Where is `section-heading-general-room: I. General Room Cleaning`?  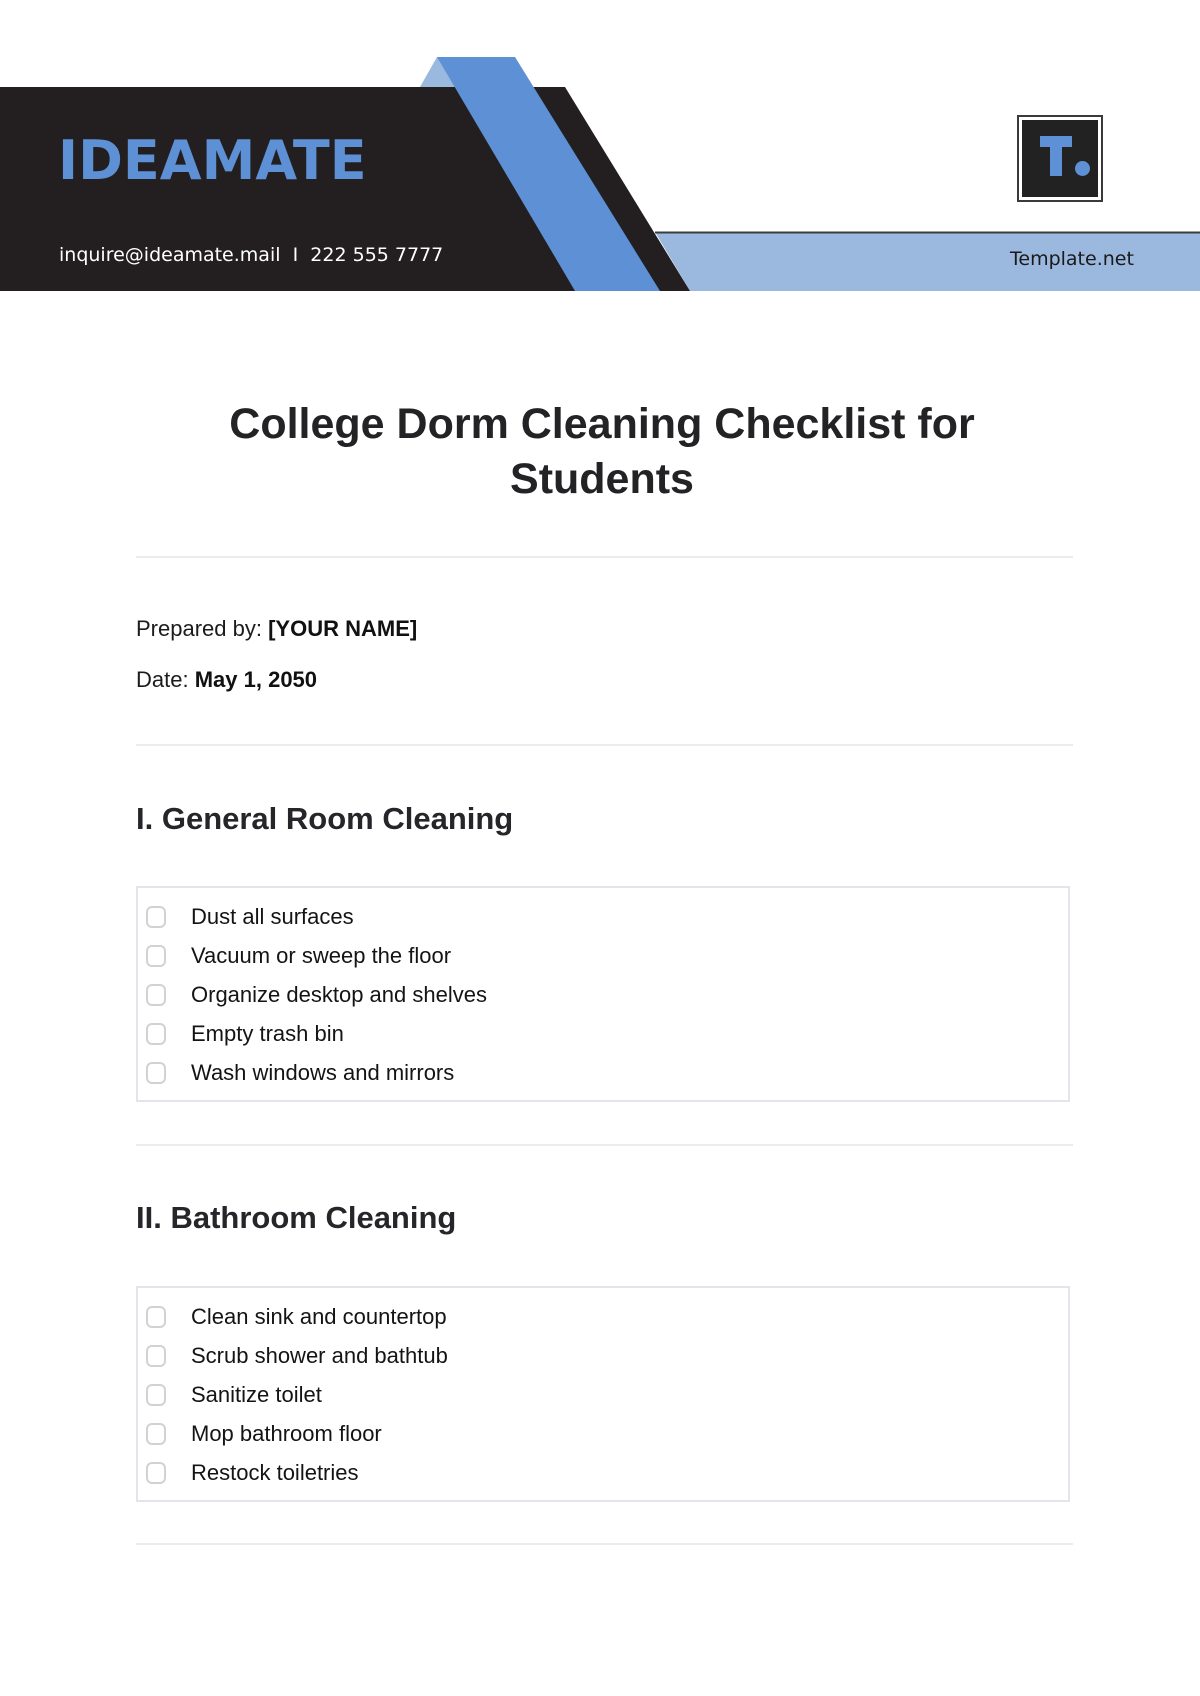 section-heading-general-room: I. General Room Cleaning is located at coordinates (325, 818).